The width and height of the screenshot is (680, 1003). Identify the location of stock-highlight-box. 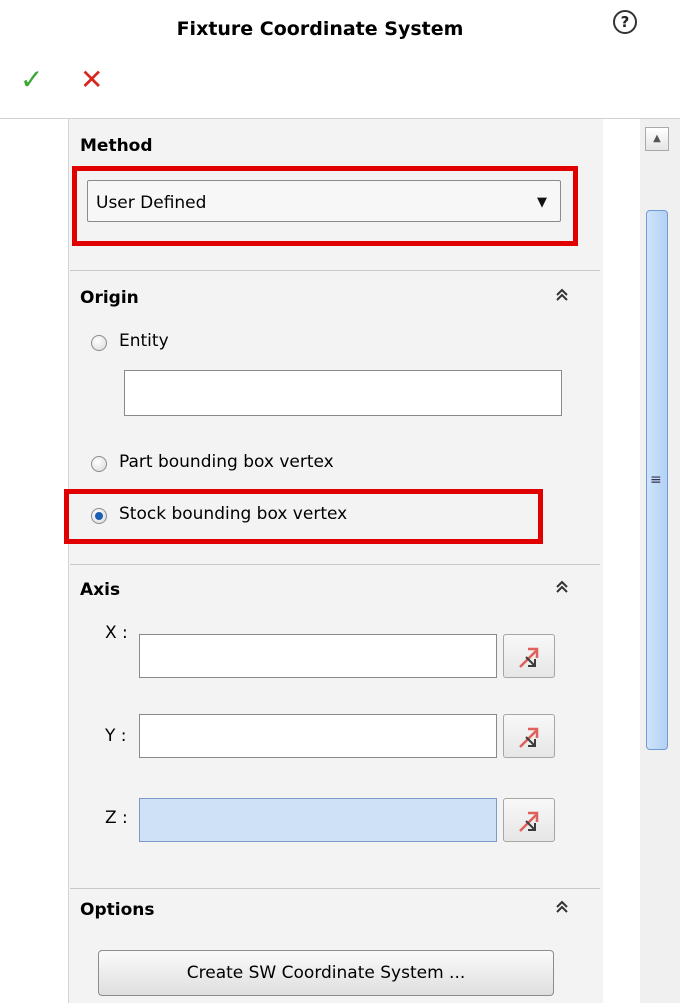
(303, 516).